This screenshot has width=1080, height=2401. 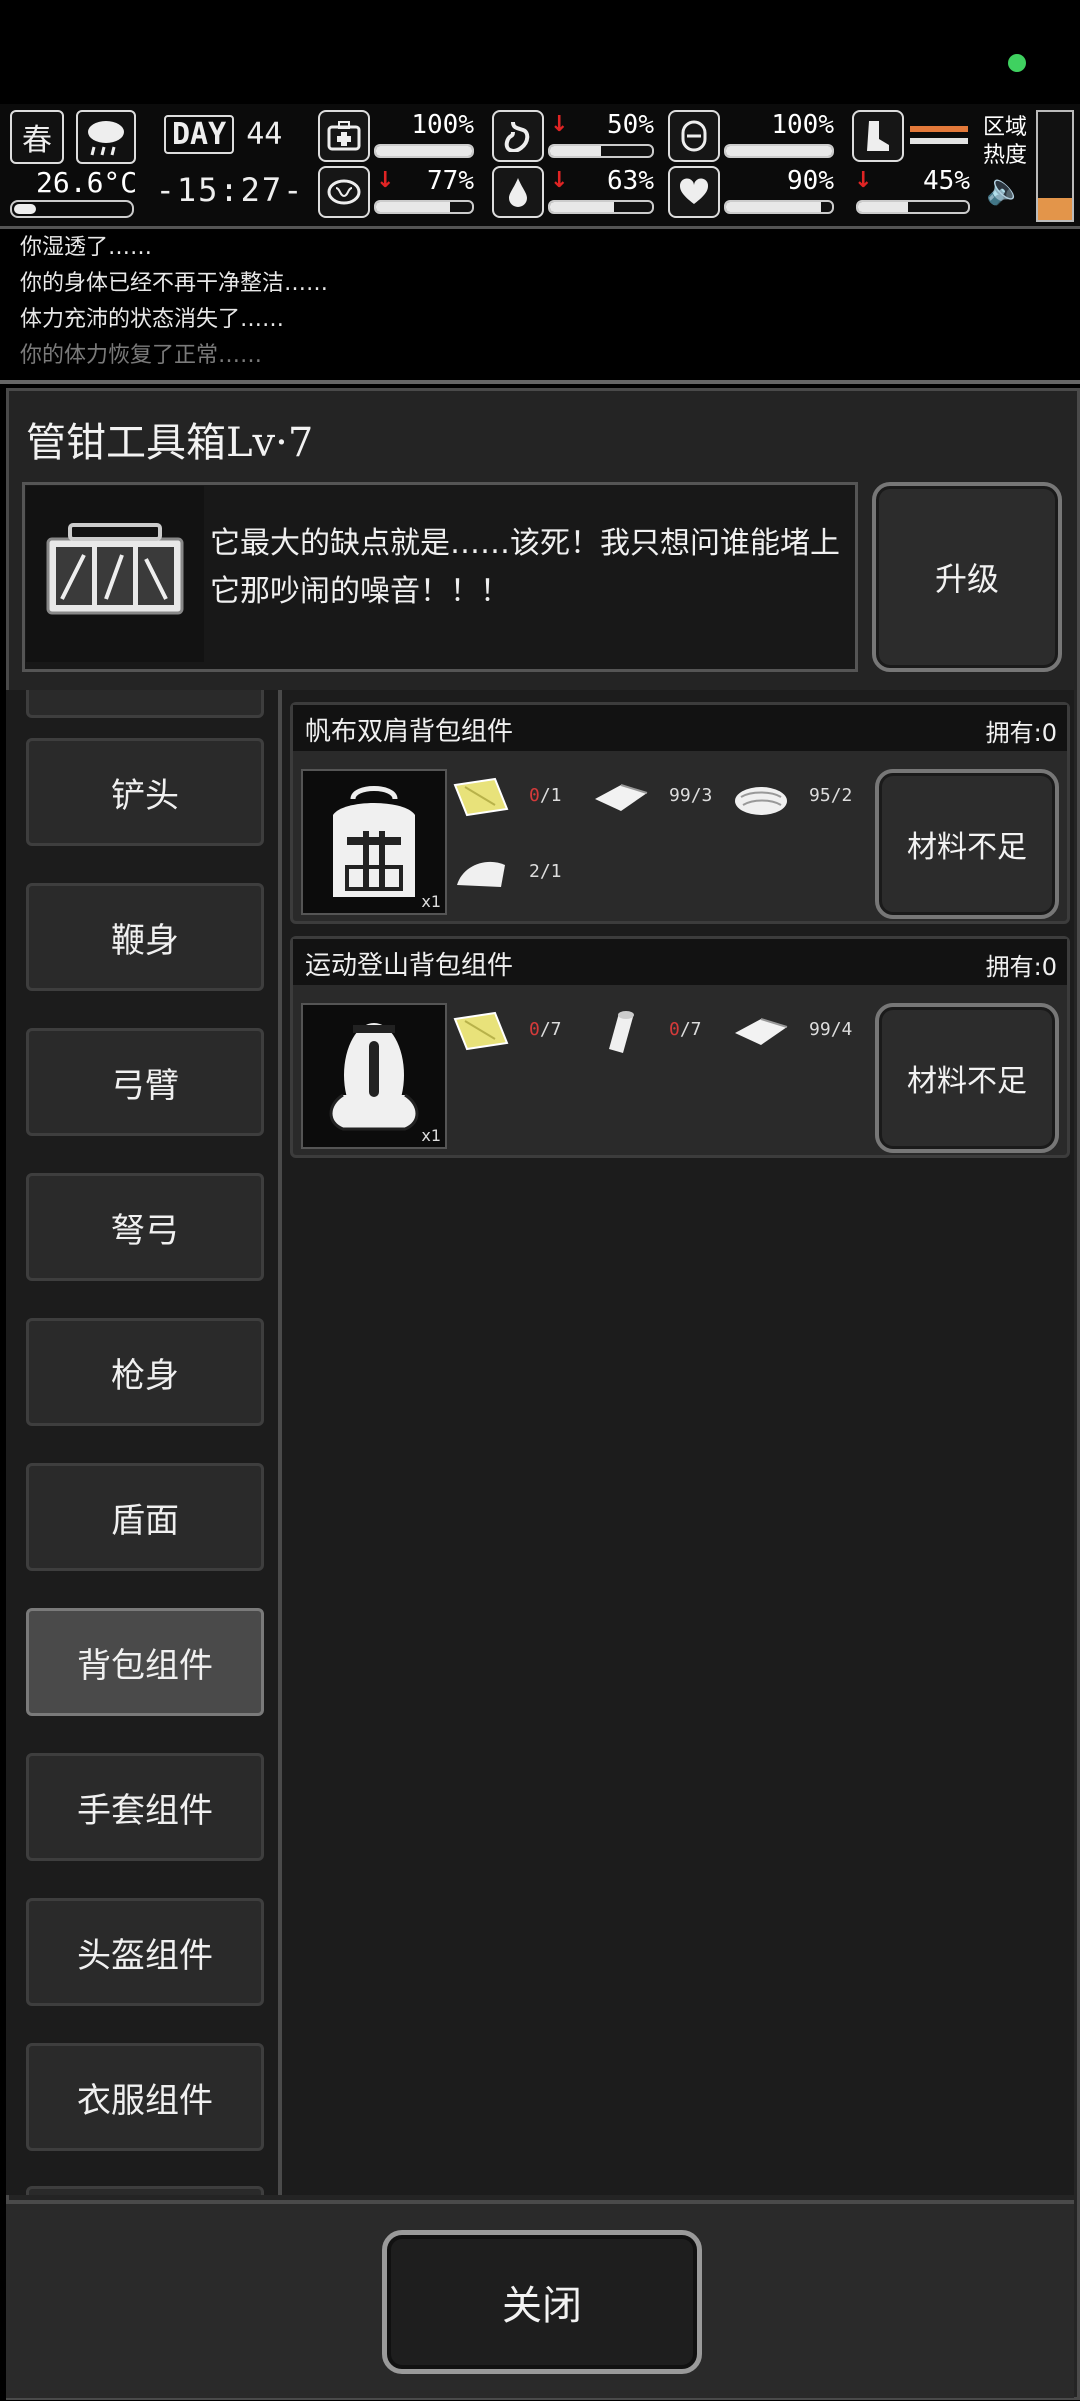 What do you see at coordinates (534, 871) in the screenshot?
I see `material-have: 2` at bounding box center [534, 871].